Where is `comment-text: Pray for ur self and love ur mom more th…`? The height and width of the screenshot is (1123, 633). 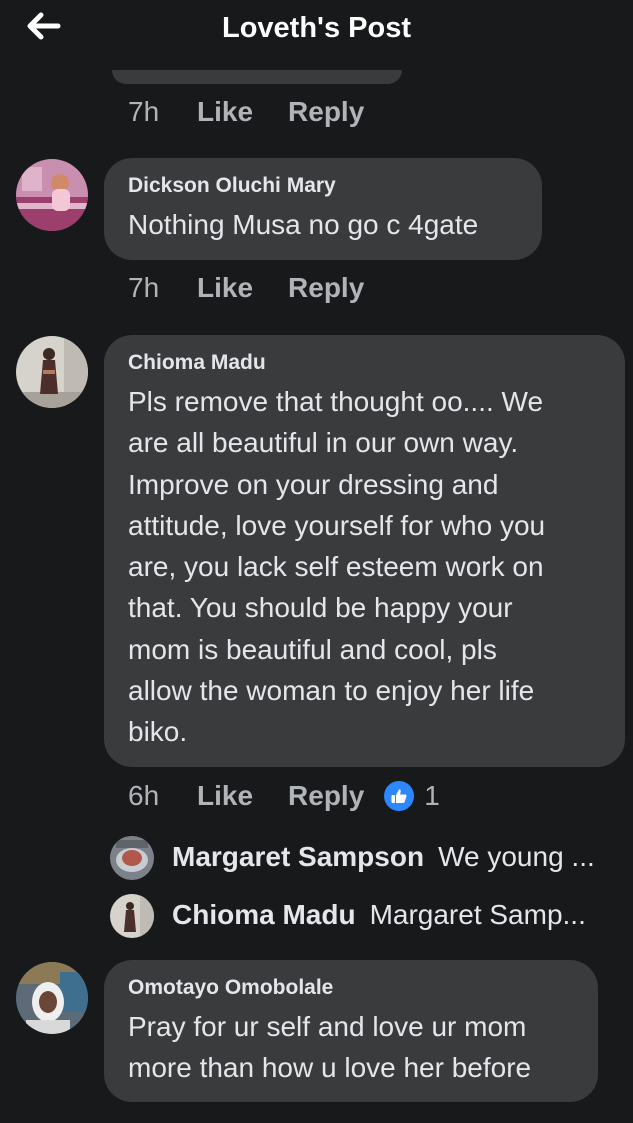 comment-text: Pray for ur self and love ur mom more th… is located at coordinates (330, 1047).